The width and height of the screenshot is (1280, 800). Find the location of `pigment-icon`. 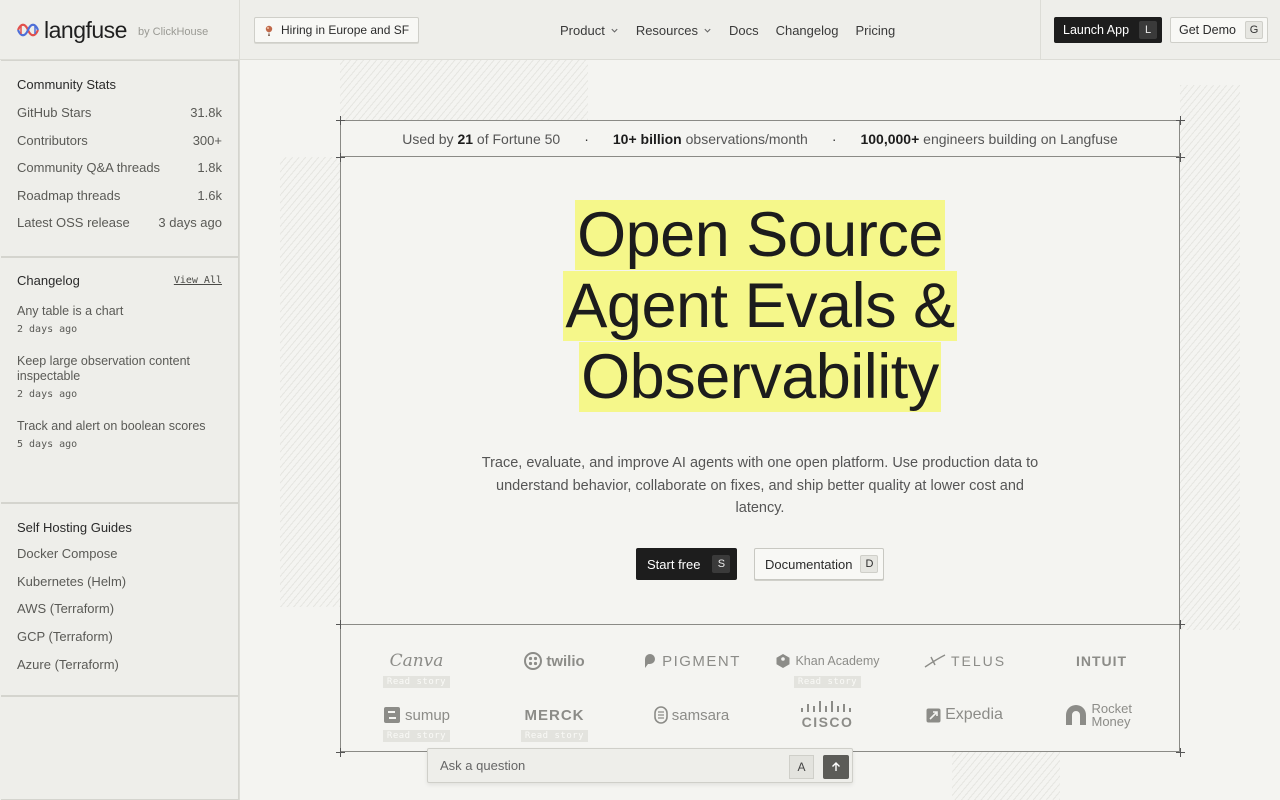

pigment-icon is located at coordinates (650, 661).